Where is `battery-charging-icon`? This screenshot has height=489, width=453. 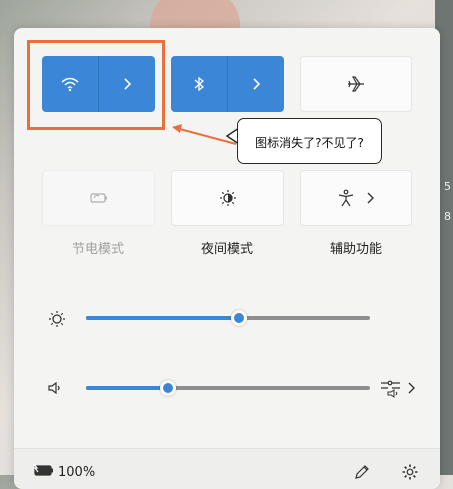 battery-charging-icon is located at coordinates (43, 469).